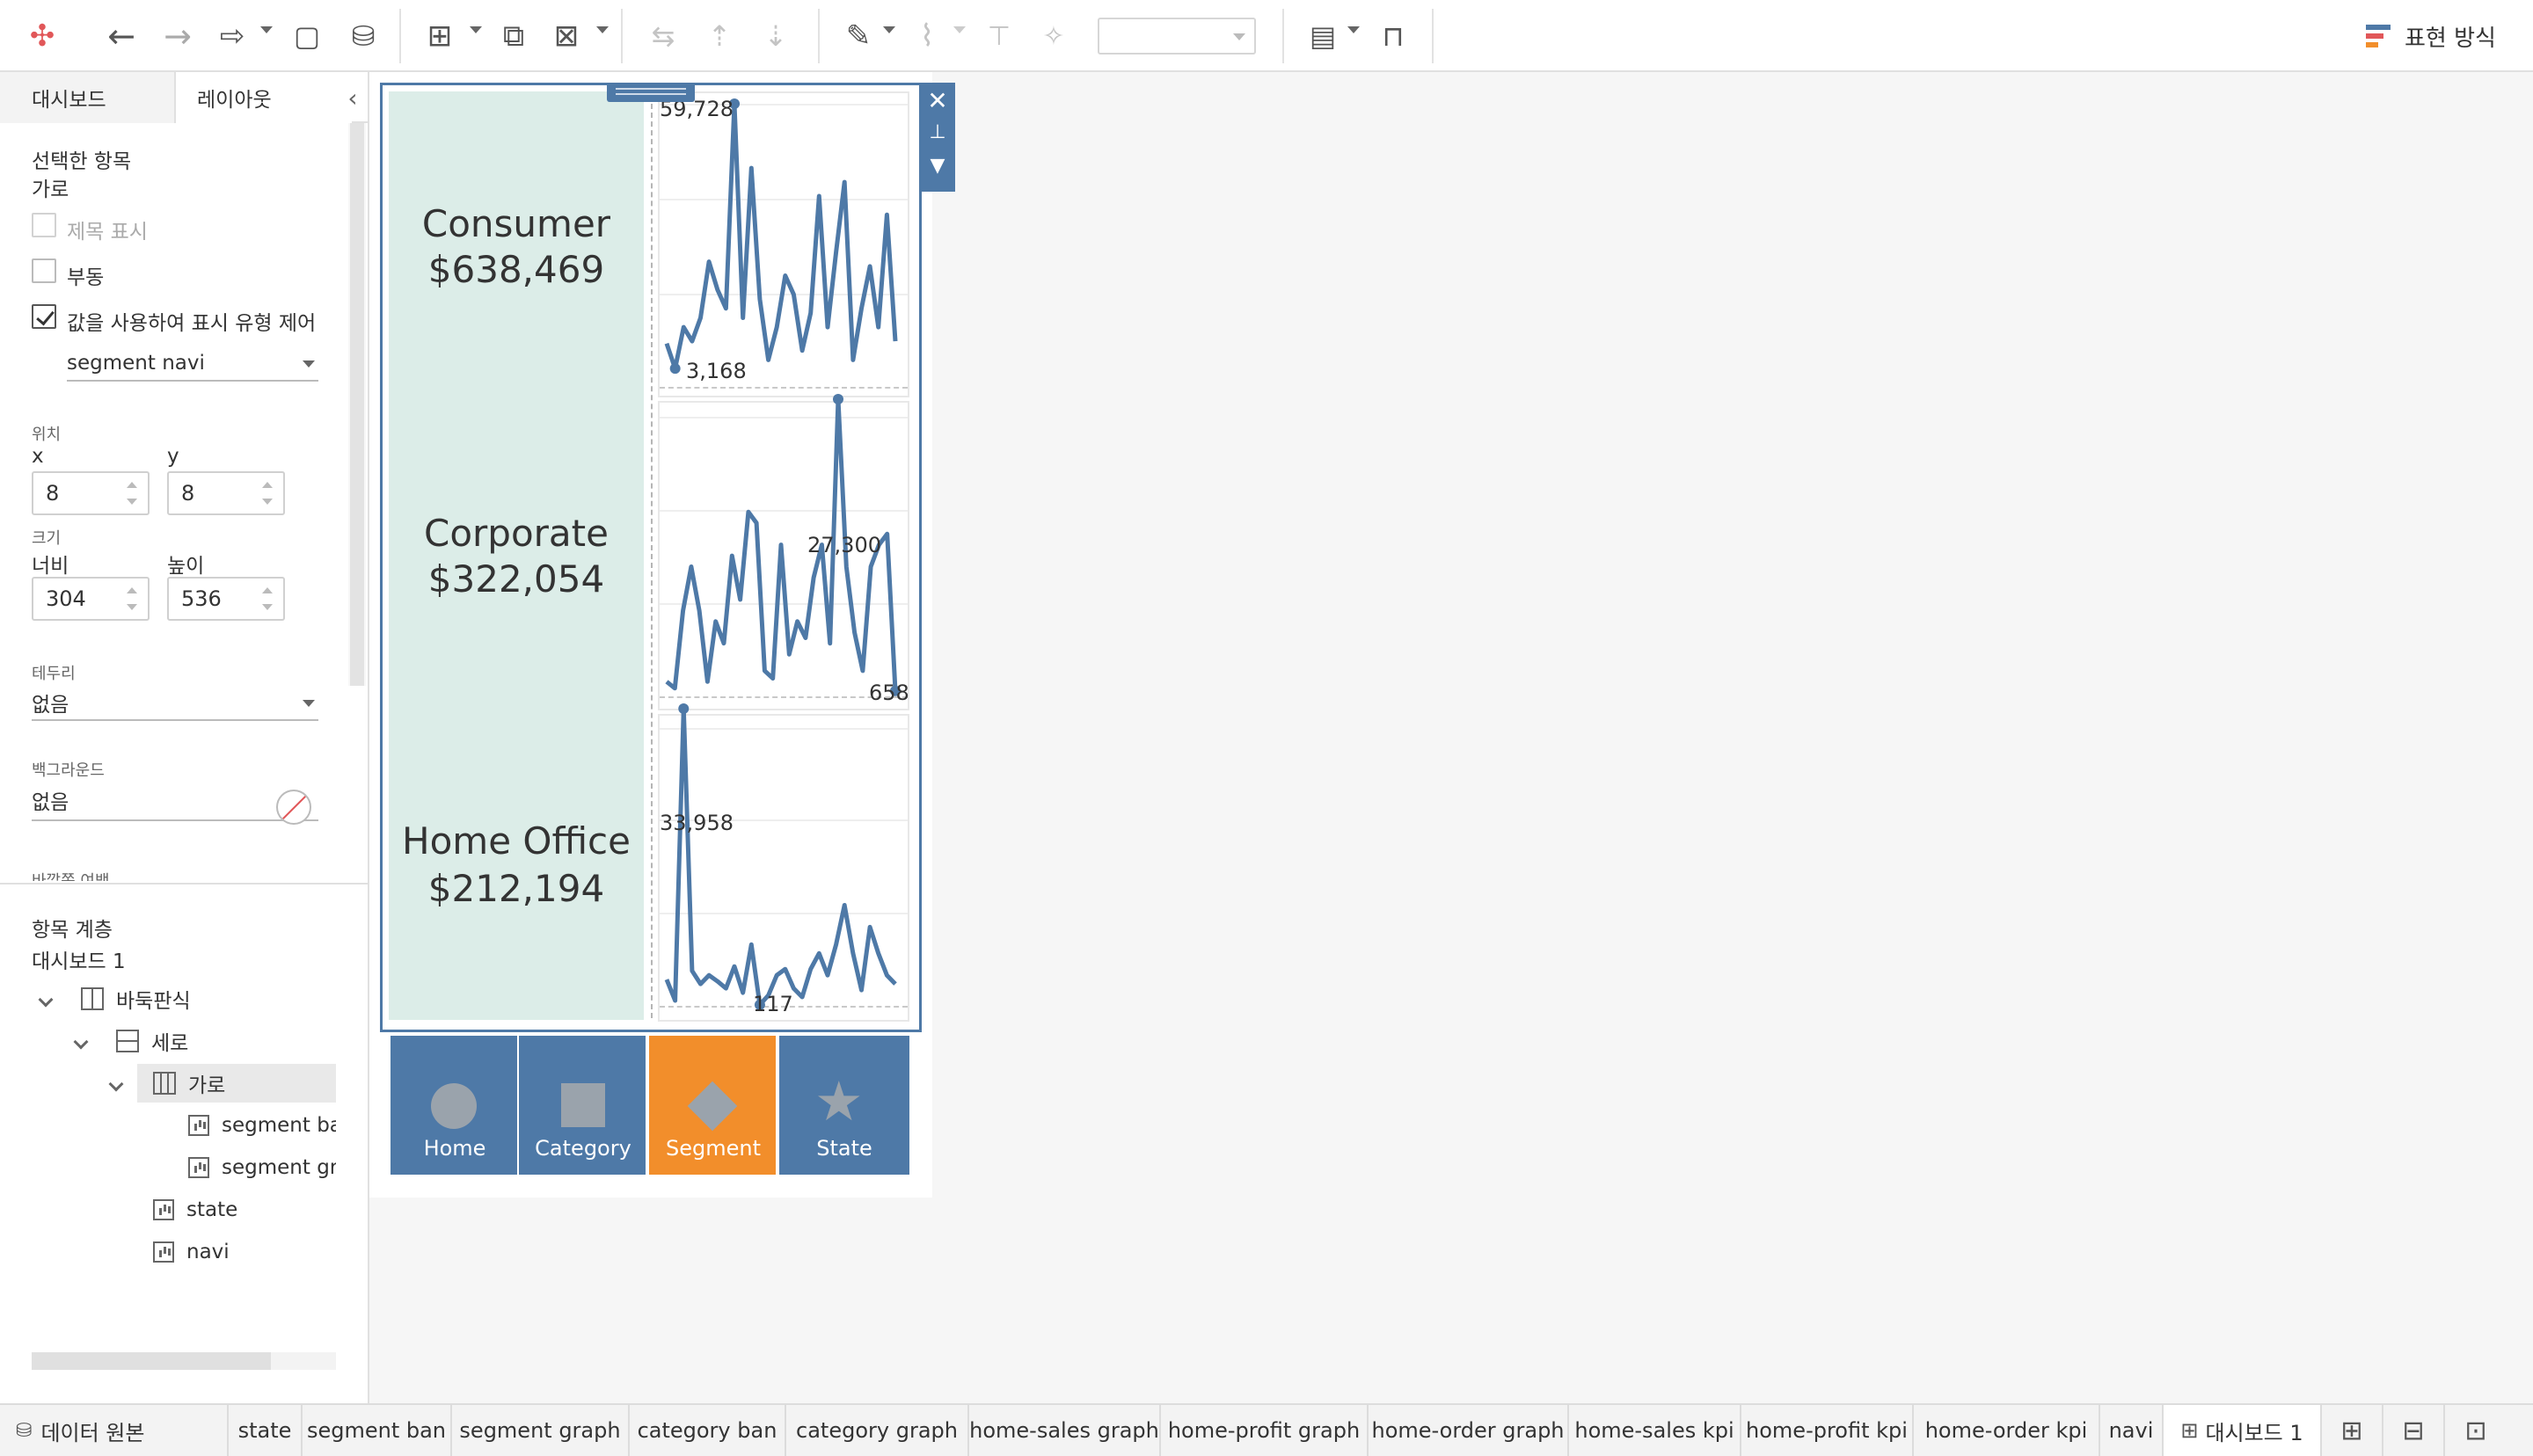  Describe the element at coordinates (266, 29) in the screenshot. I see `replay-dropdown-caret` at that location.